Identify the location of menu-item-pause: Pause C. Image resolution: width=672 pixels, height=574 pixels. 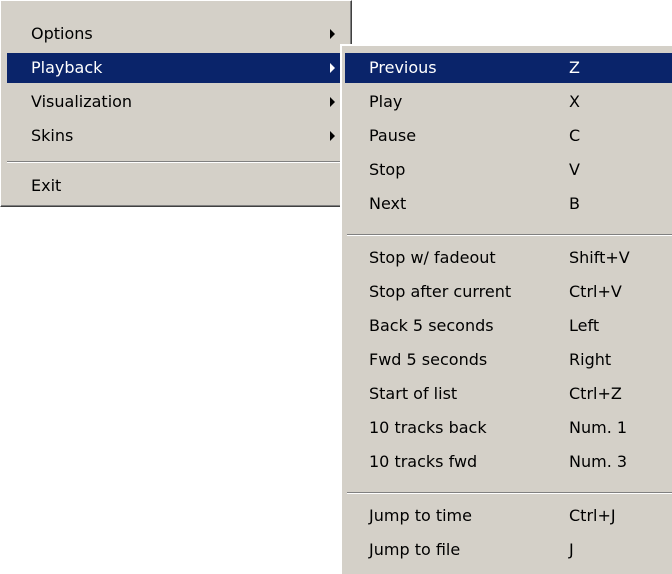
(508, 136).